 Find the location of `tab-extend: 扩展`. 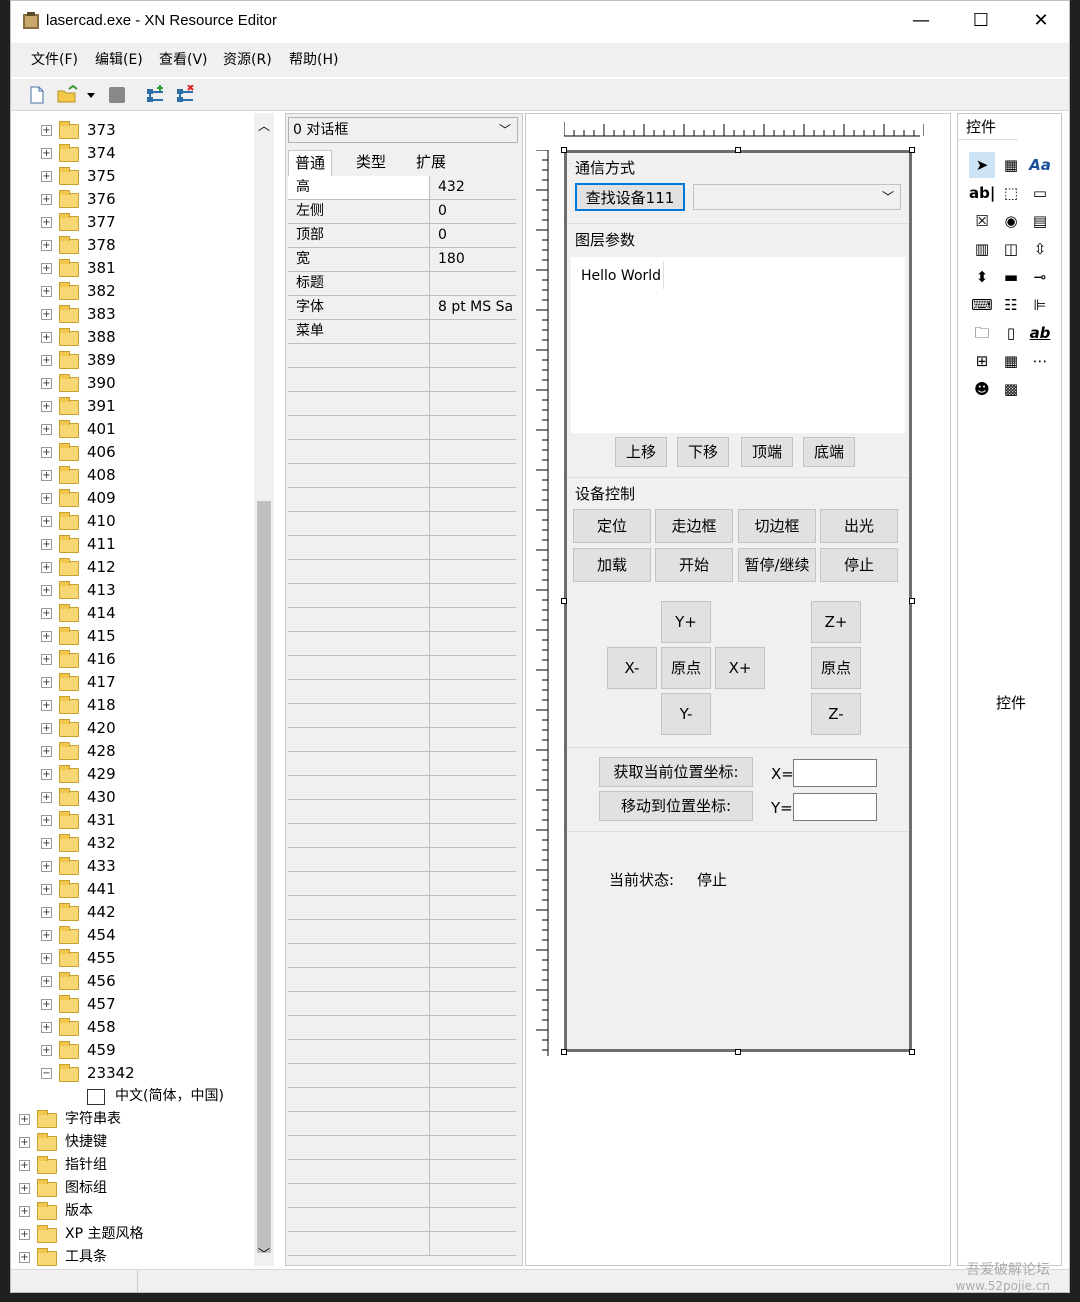

tab-extend: 扩展 is located at coordinates (431, 163).